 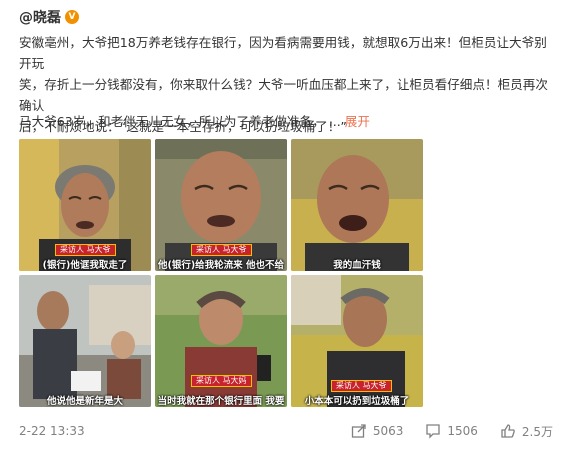 What do you see at coordinates (357, 121) in the screenshot?
I see `expand-link: 展开` at bounding box center [357, 121].